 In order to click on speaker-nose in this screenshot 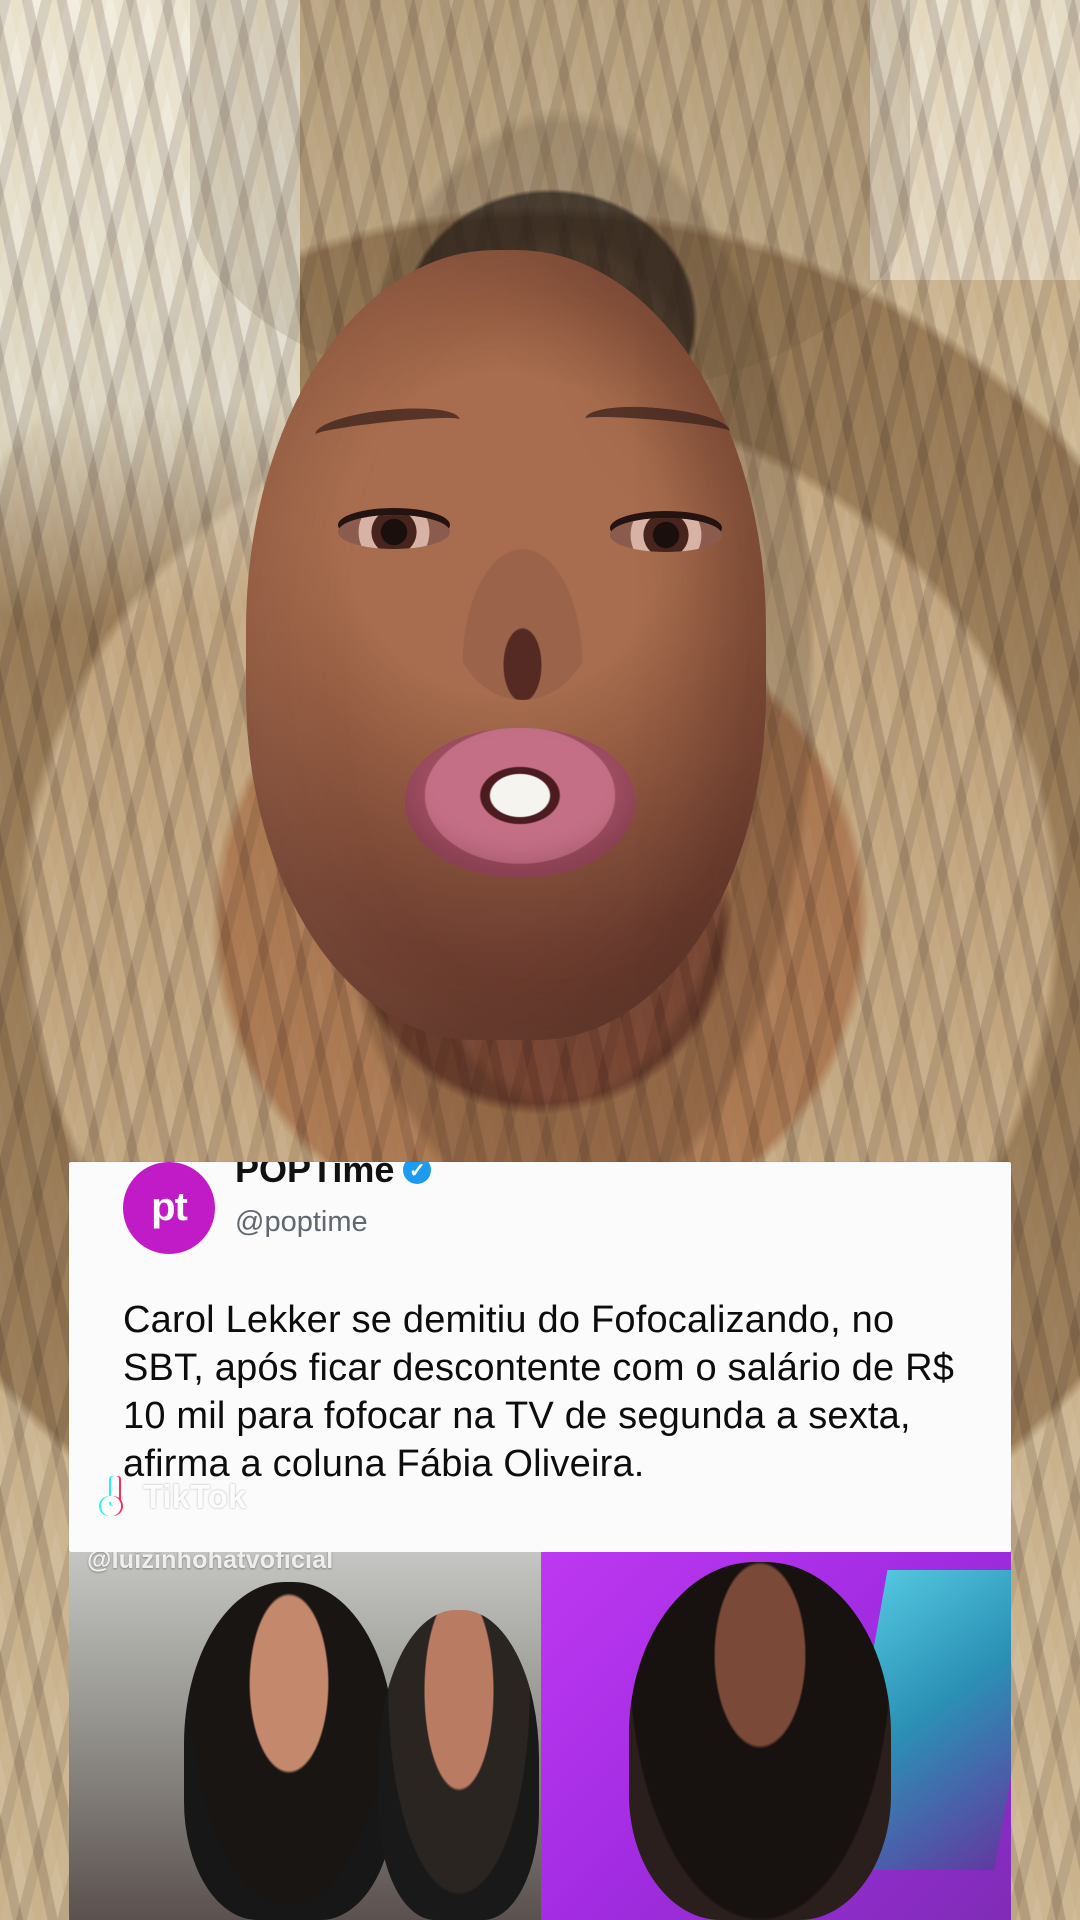, I will do `click(522, 612)`.